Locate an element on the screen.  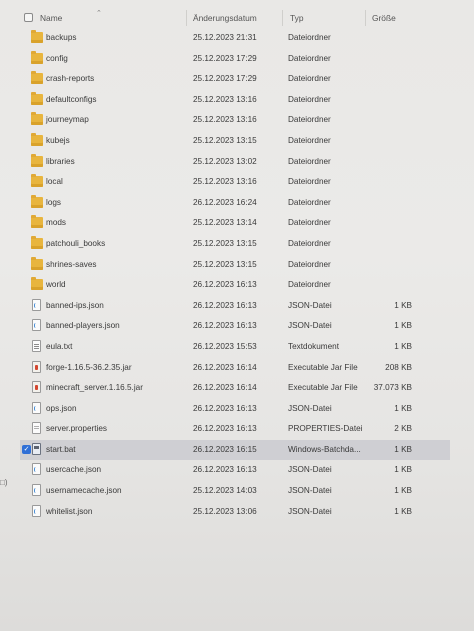
file-row: crash-reports 25.12.2023 17:29 Dateiordner is located at coordinates (235, 79).